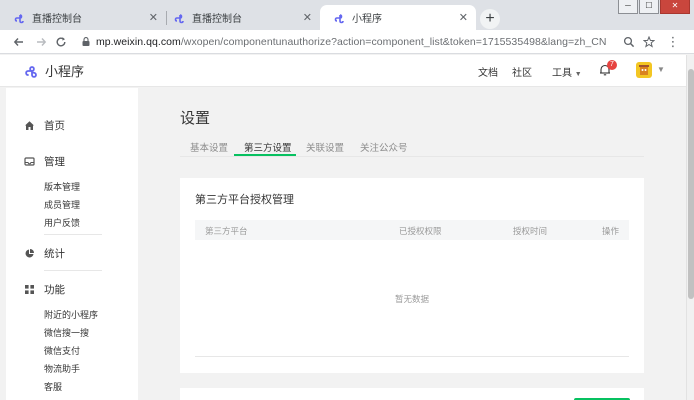 This screenshot has width=694, height=400. Describe the element at coordinates (412, 394) in the screenshot. I see `second-card` at that location.